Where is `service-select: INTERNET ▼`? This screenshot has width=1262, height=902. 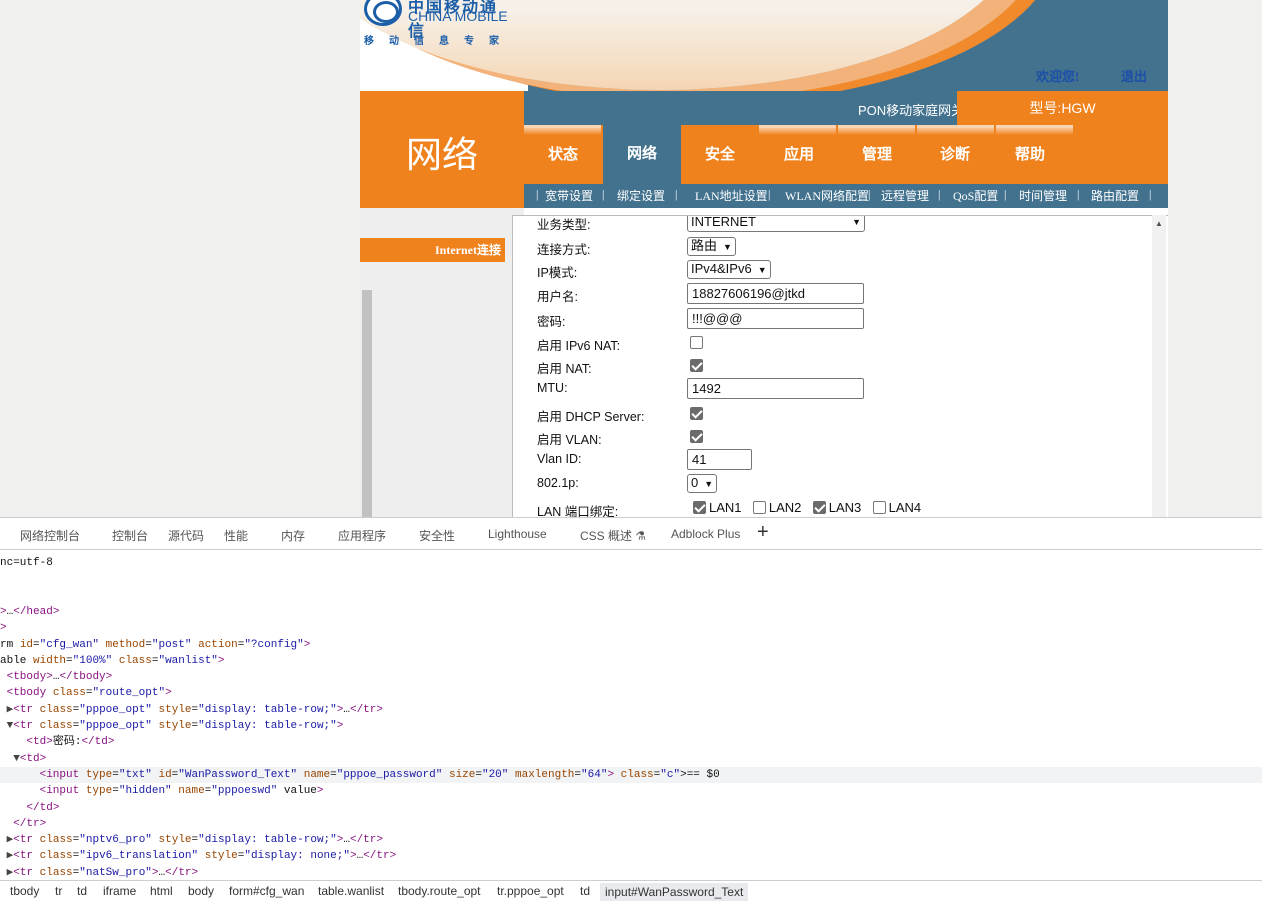
service-select: INTERNET ▼ is located at coordinates (776, 224).